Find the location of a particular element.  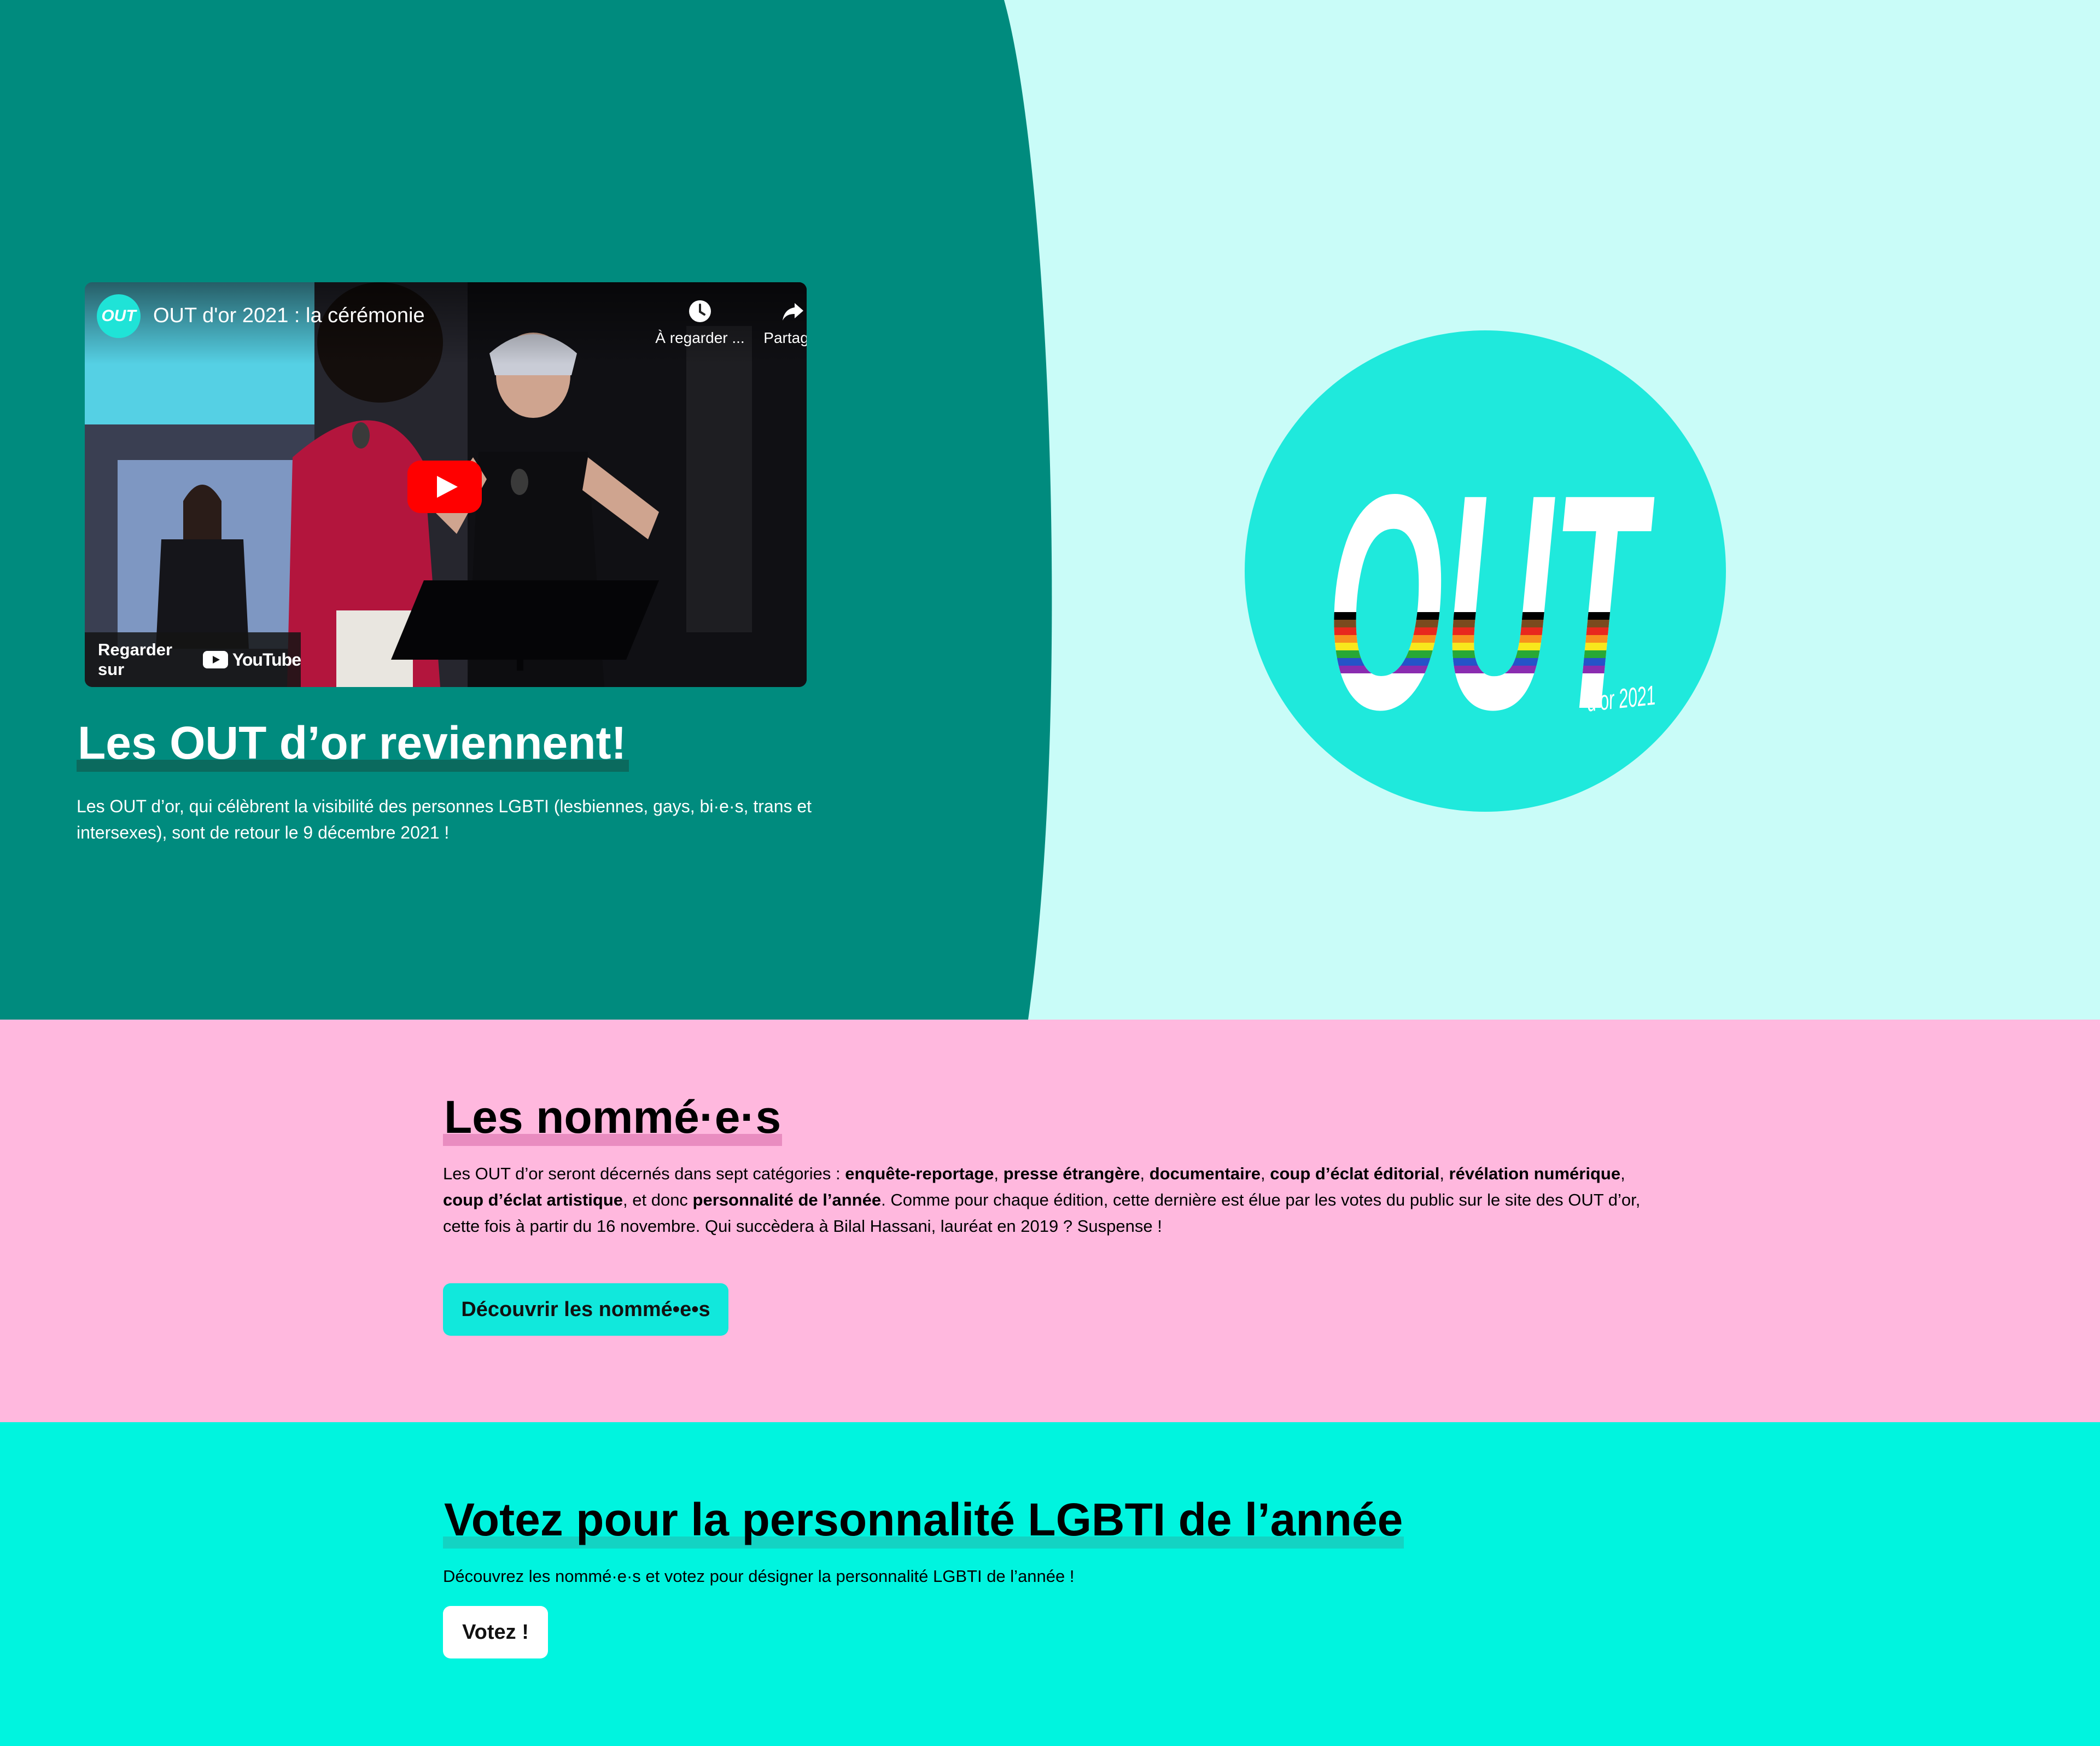

category-personnalite: personnalité de l’année is located at coordinates (787, 1199).